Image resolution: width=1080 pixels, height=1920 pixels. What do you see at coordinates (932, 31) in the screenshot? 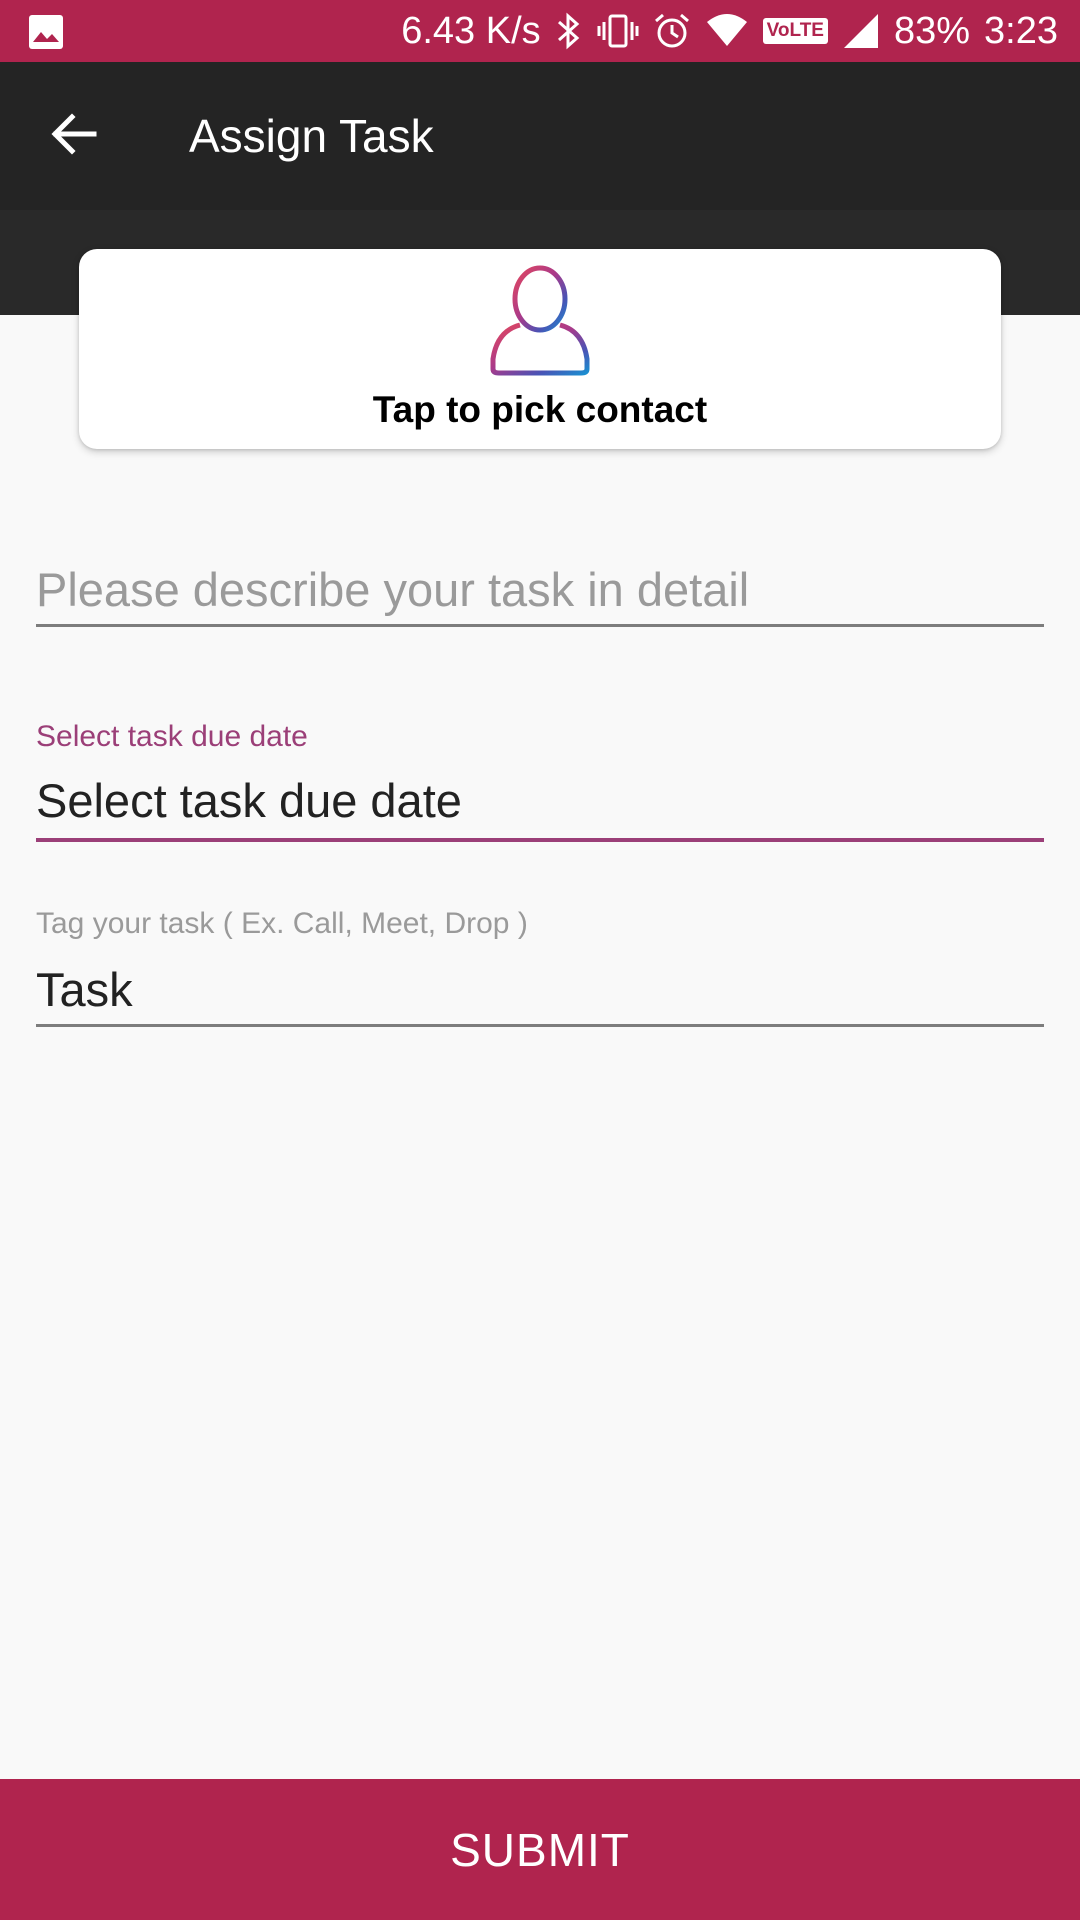
I see `battery-level: 83%` at bounding box center [932, 31].